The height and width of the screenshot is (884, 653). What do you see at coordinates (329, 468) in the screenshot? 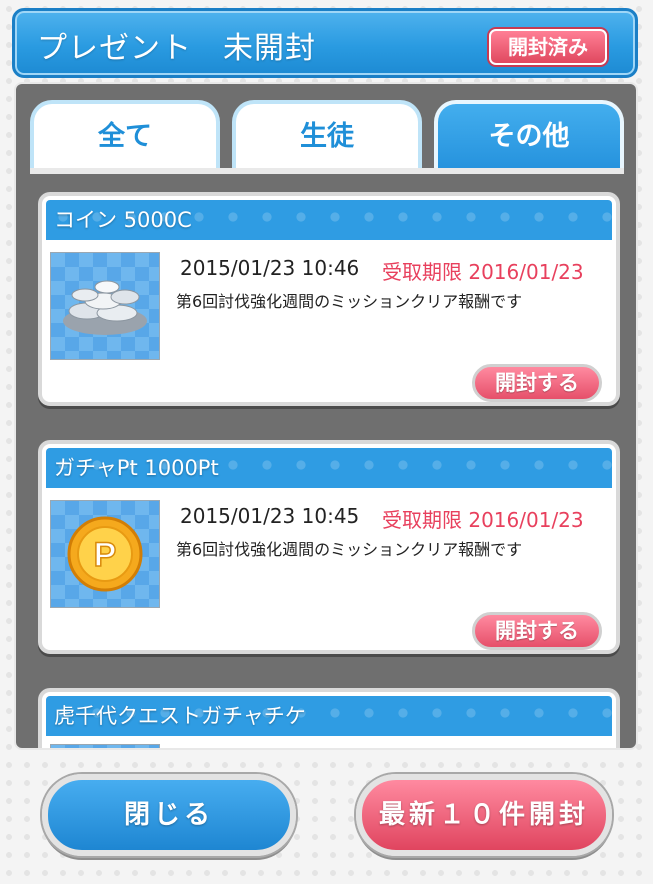
I see `item-name: ガチャPt 1000Pt` at bounding box center [329, 468].